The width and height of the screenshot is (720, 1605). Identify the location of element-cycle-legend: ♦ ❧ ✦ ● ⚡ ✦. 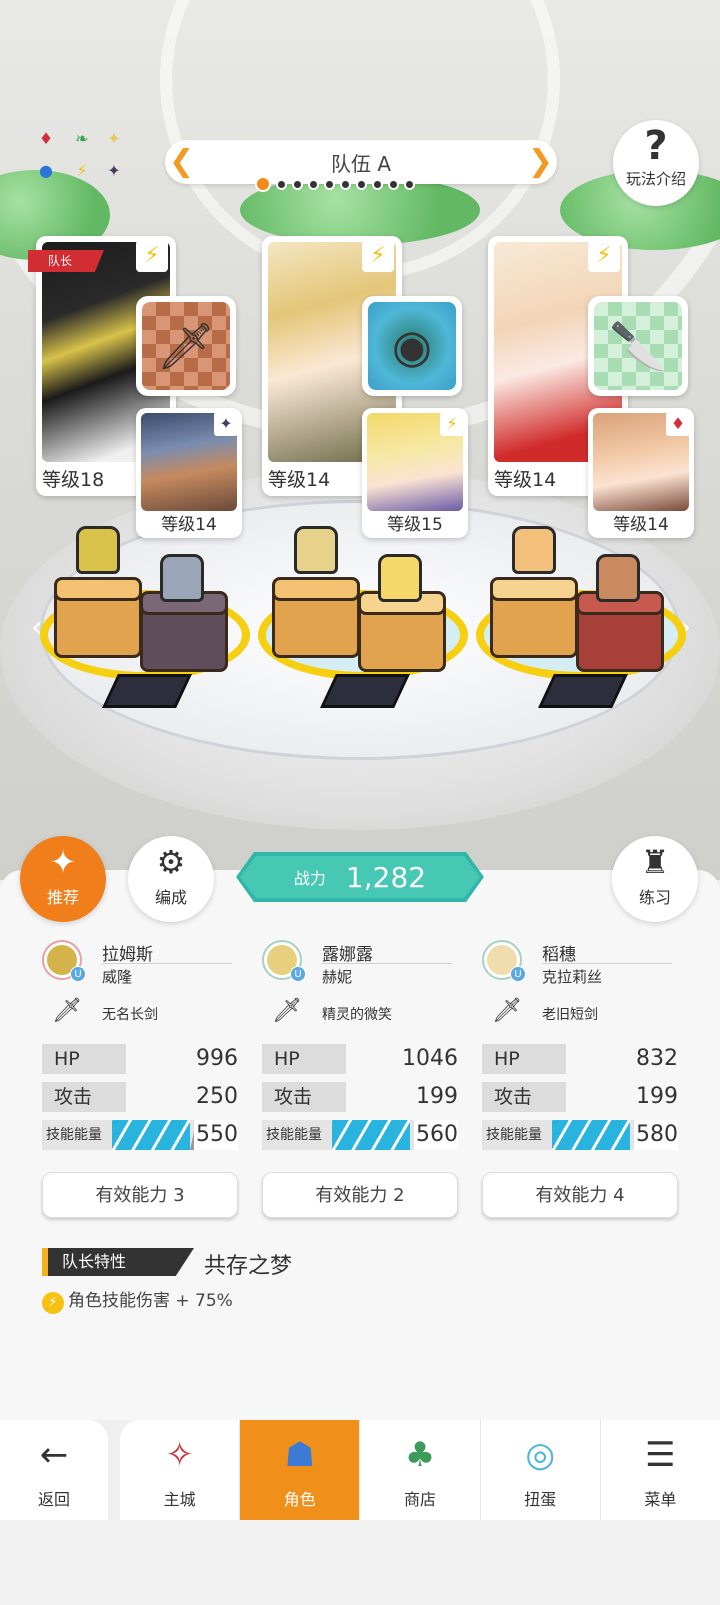
(81, 158).